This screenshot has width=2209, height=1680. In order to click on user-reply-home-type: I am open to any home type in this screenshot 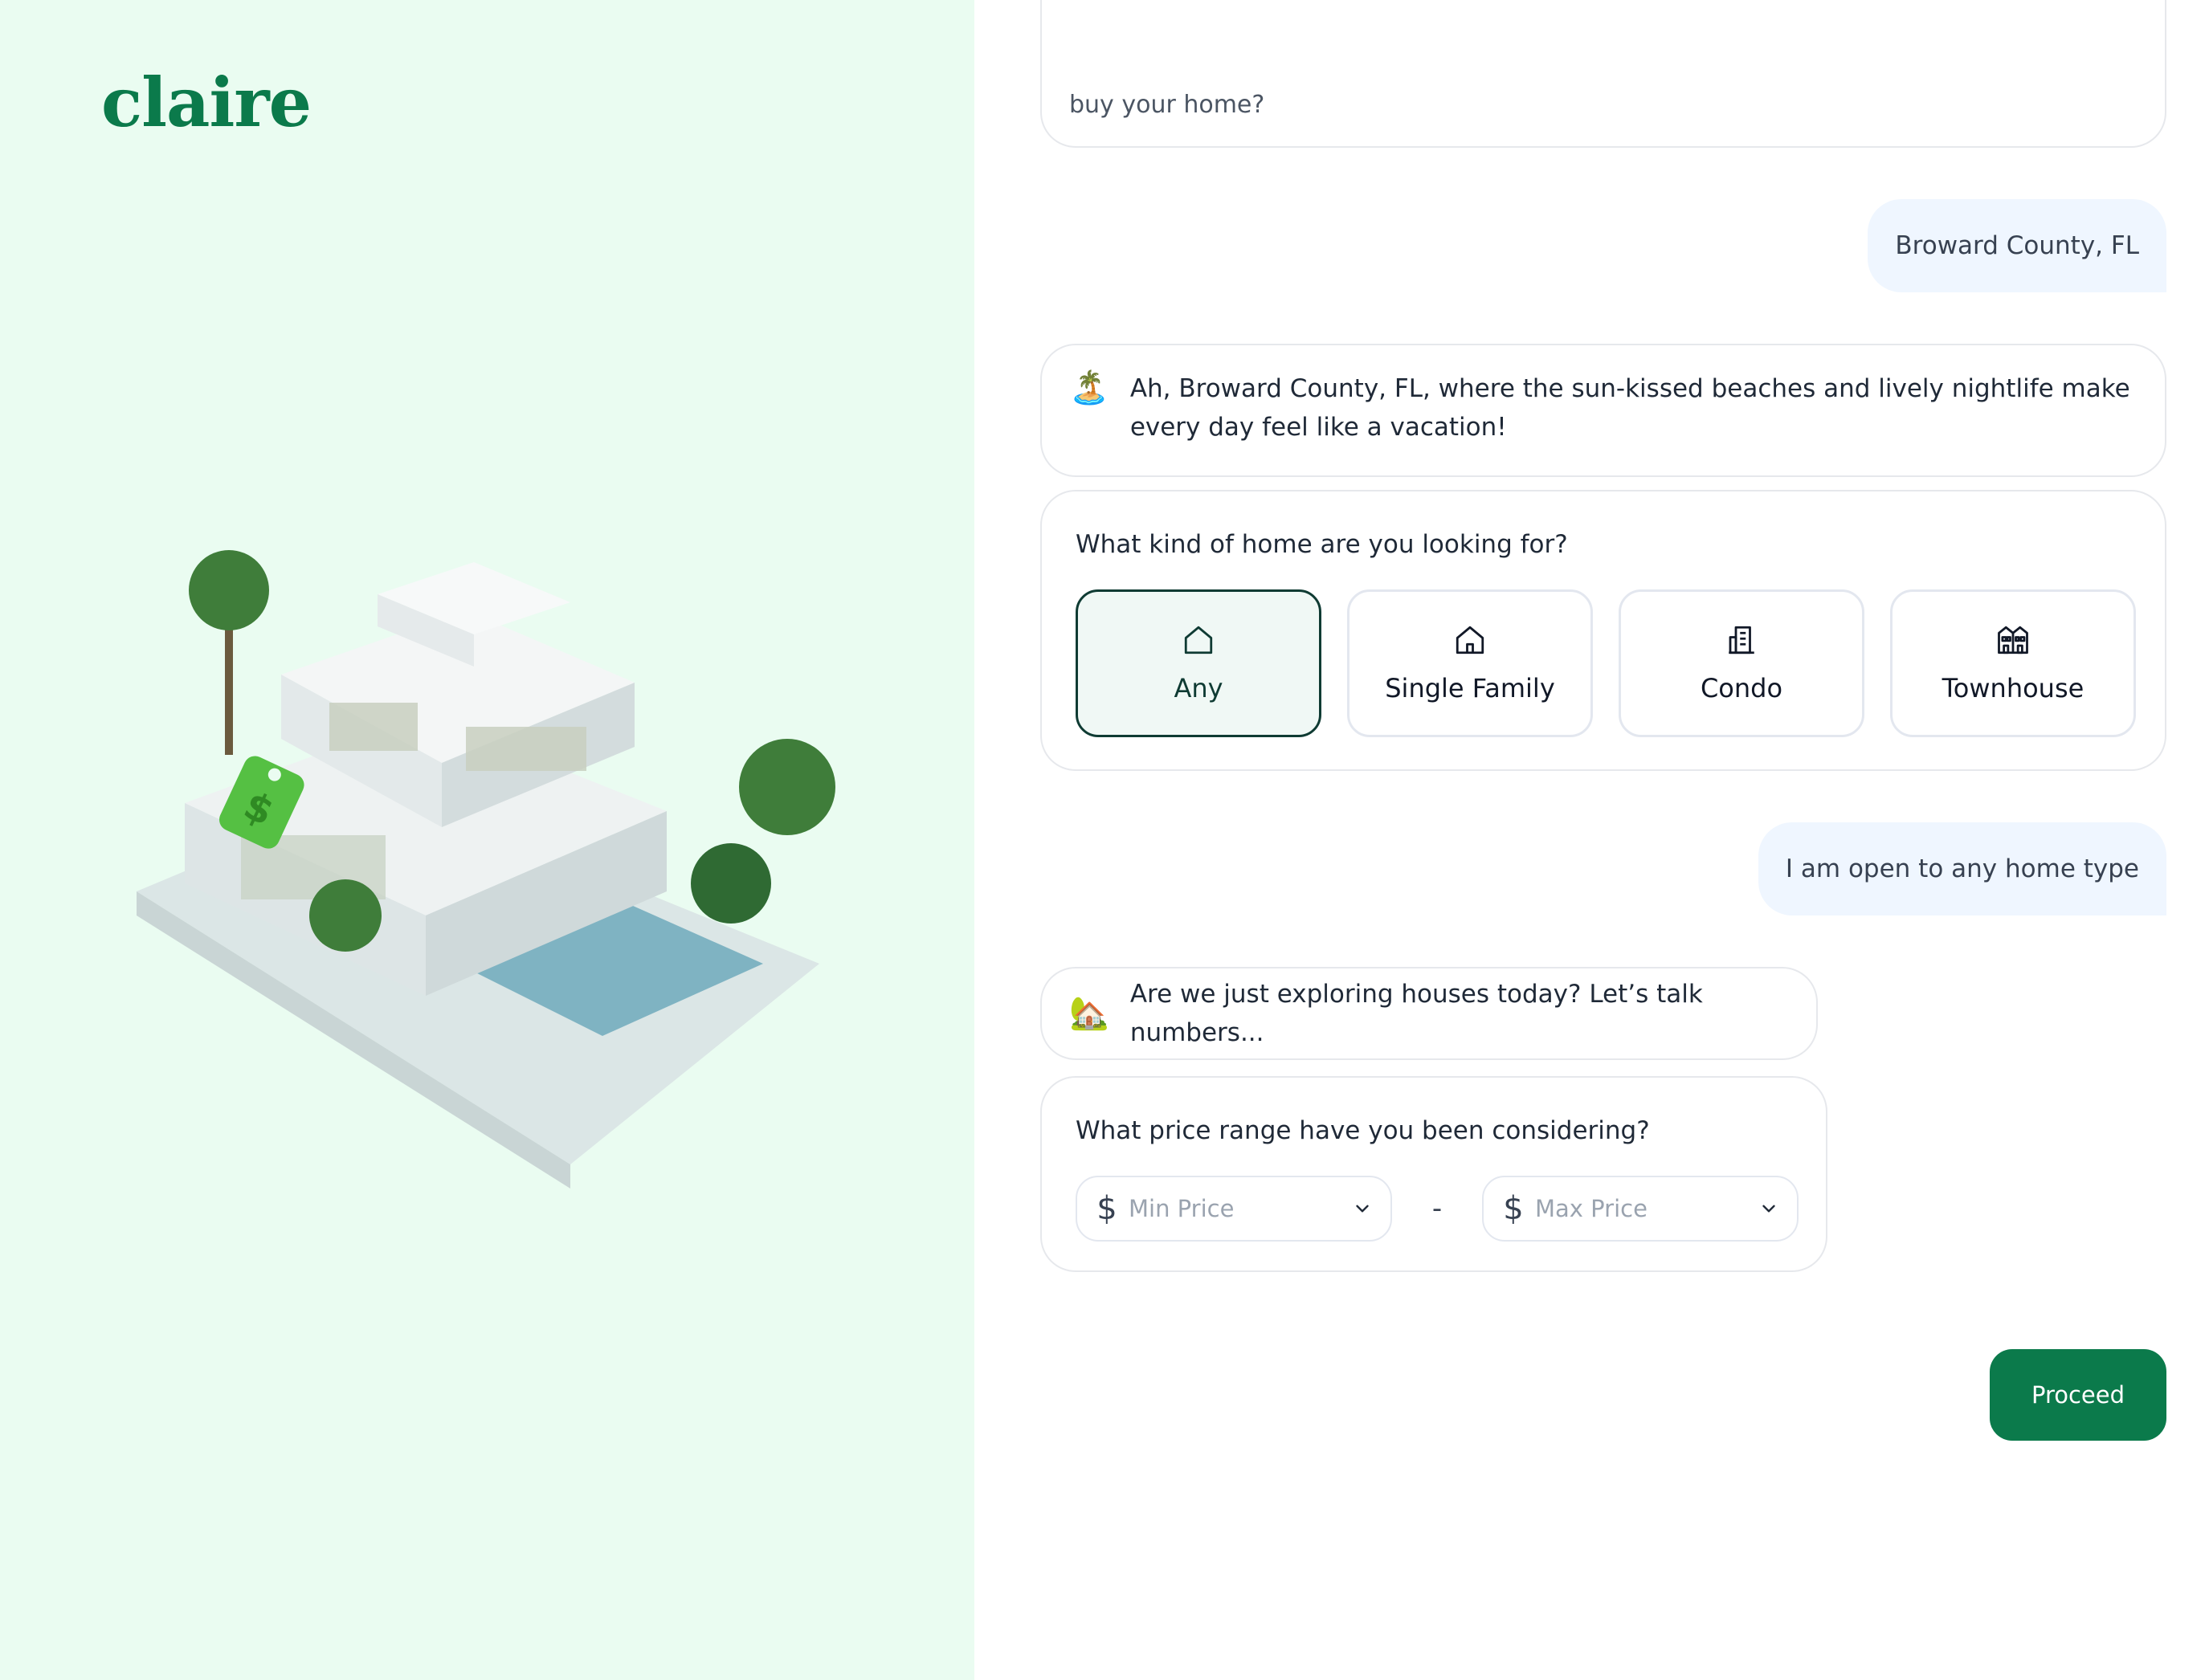, I will do `click(1962, 868)`.